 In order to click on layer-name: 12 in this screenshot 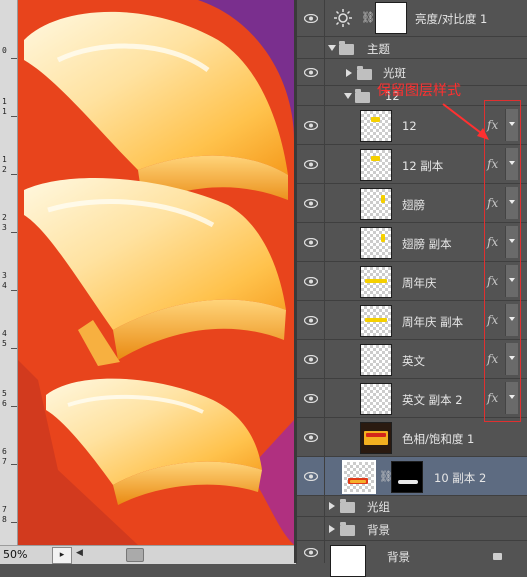, I will do `click(409, 126)`.